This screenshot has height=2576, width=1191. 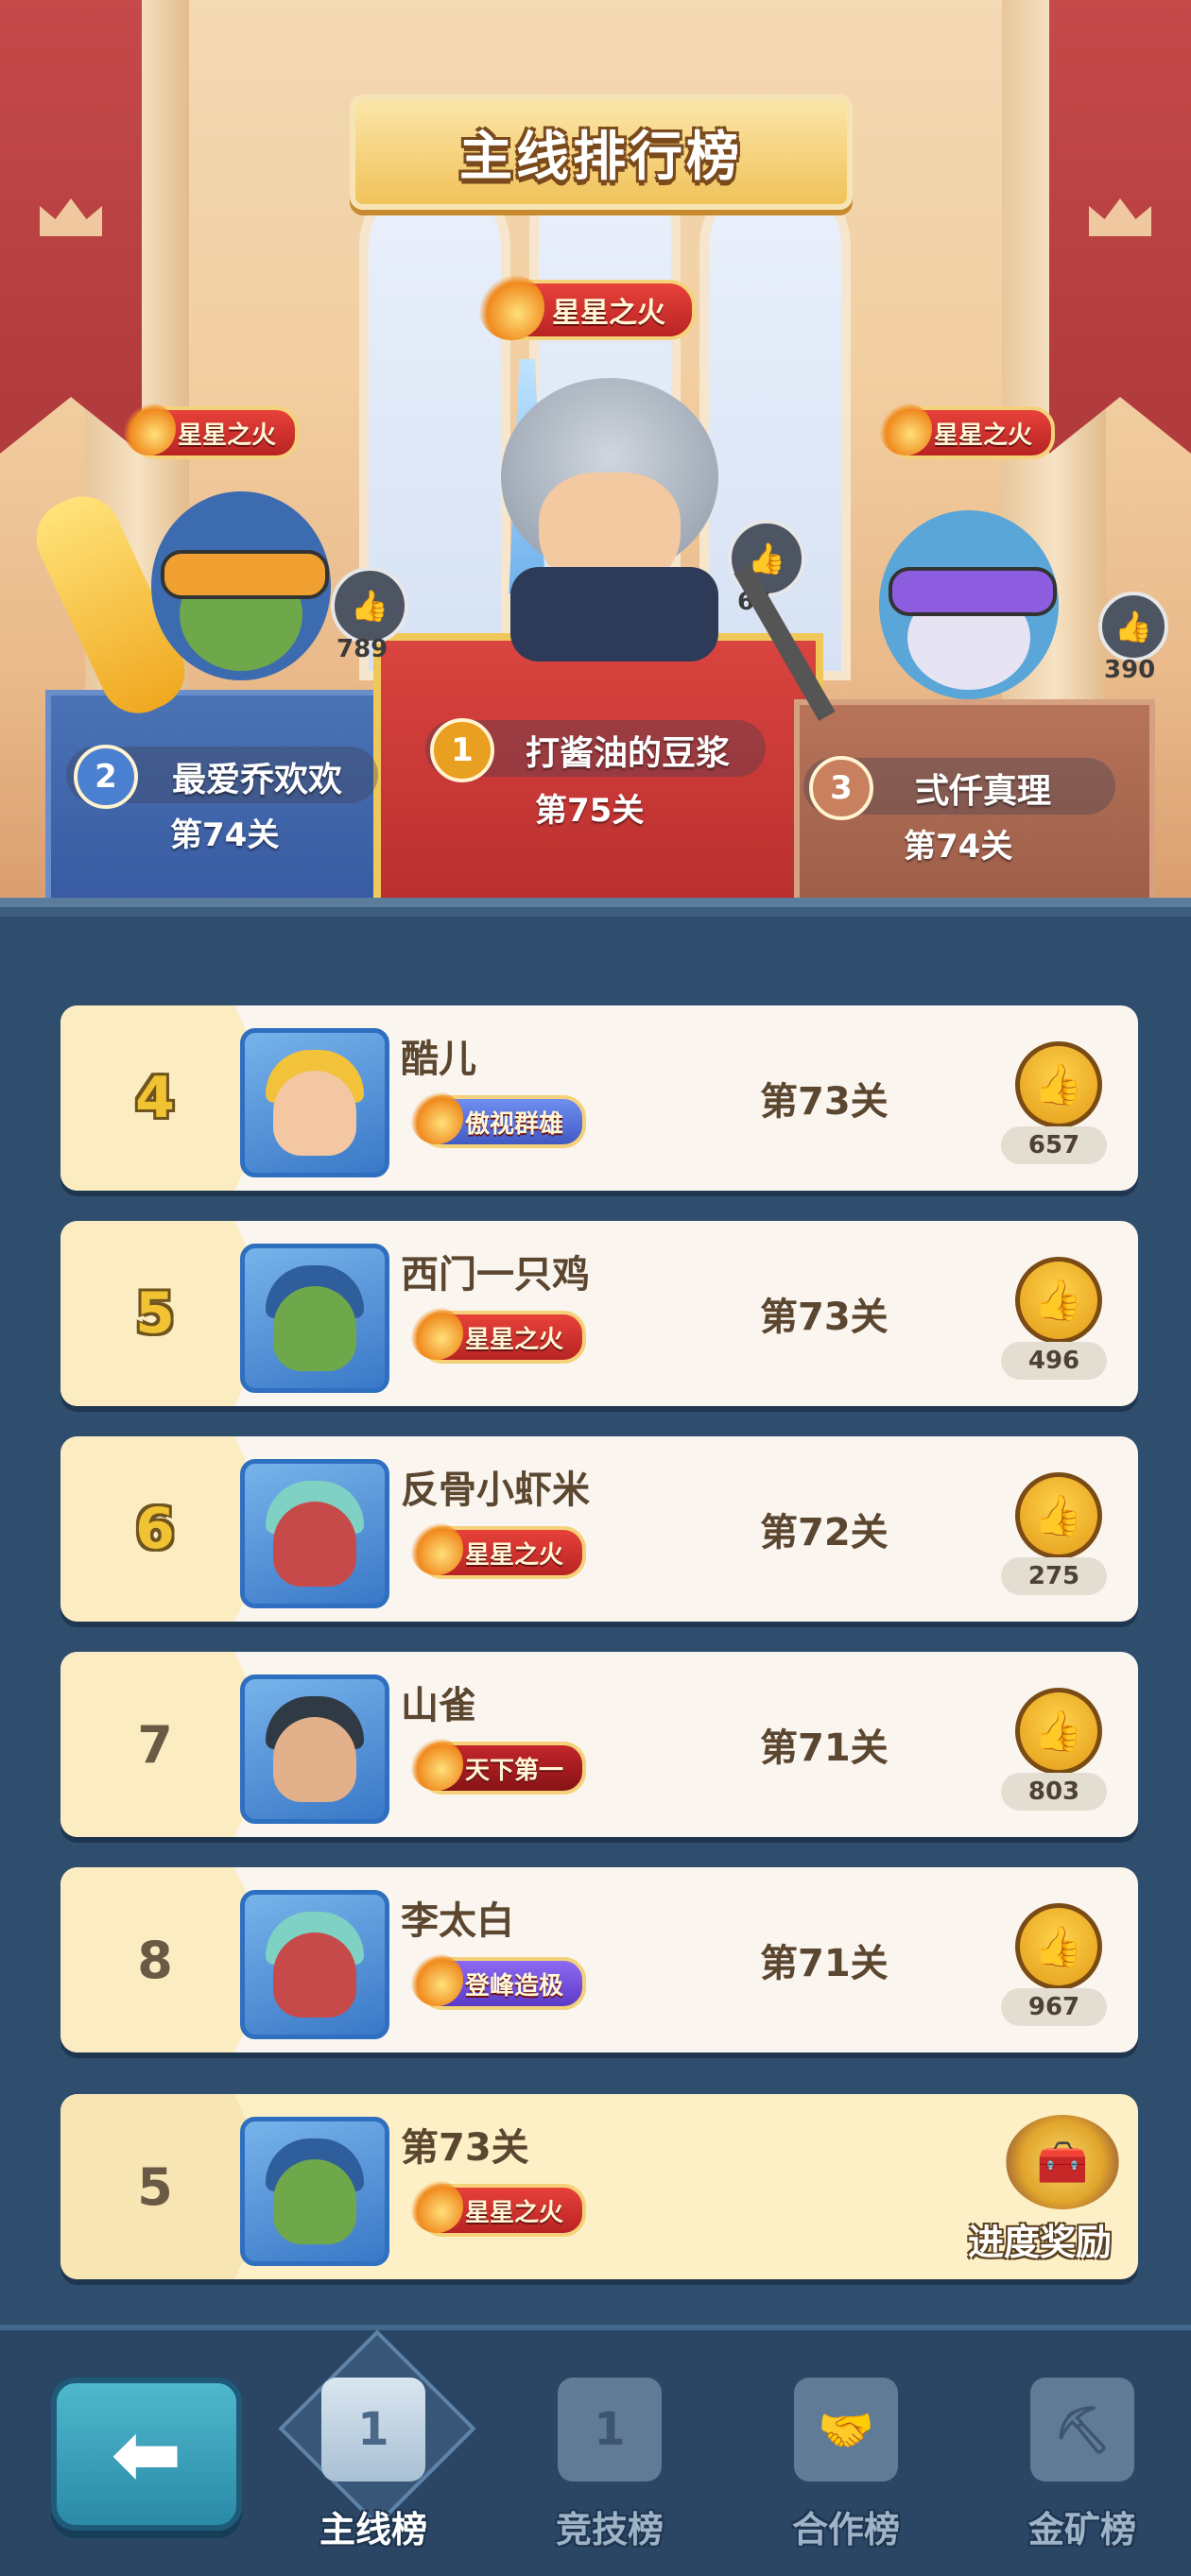 What do you see at coordinates (599, 2186) in the screenshot?
I see `my-rank-row: 5 第73关 星星之火 🧰 进度奖励` at bounding box center [599, 2186].